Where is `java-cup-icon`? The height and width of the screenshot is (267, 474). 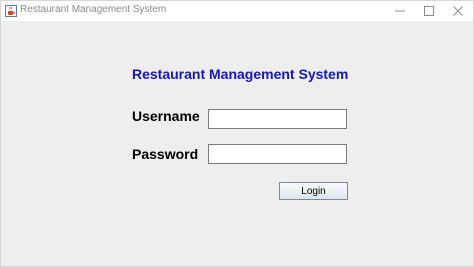 java-cup-icon is located at coordinates (11, 10).